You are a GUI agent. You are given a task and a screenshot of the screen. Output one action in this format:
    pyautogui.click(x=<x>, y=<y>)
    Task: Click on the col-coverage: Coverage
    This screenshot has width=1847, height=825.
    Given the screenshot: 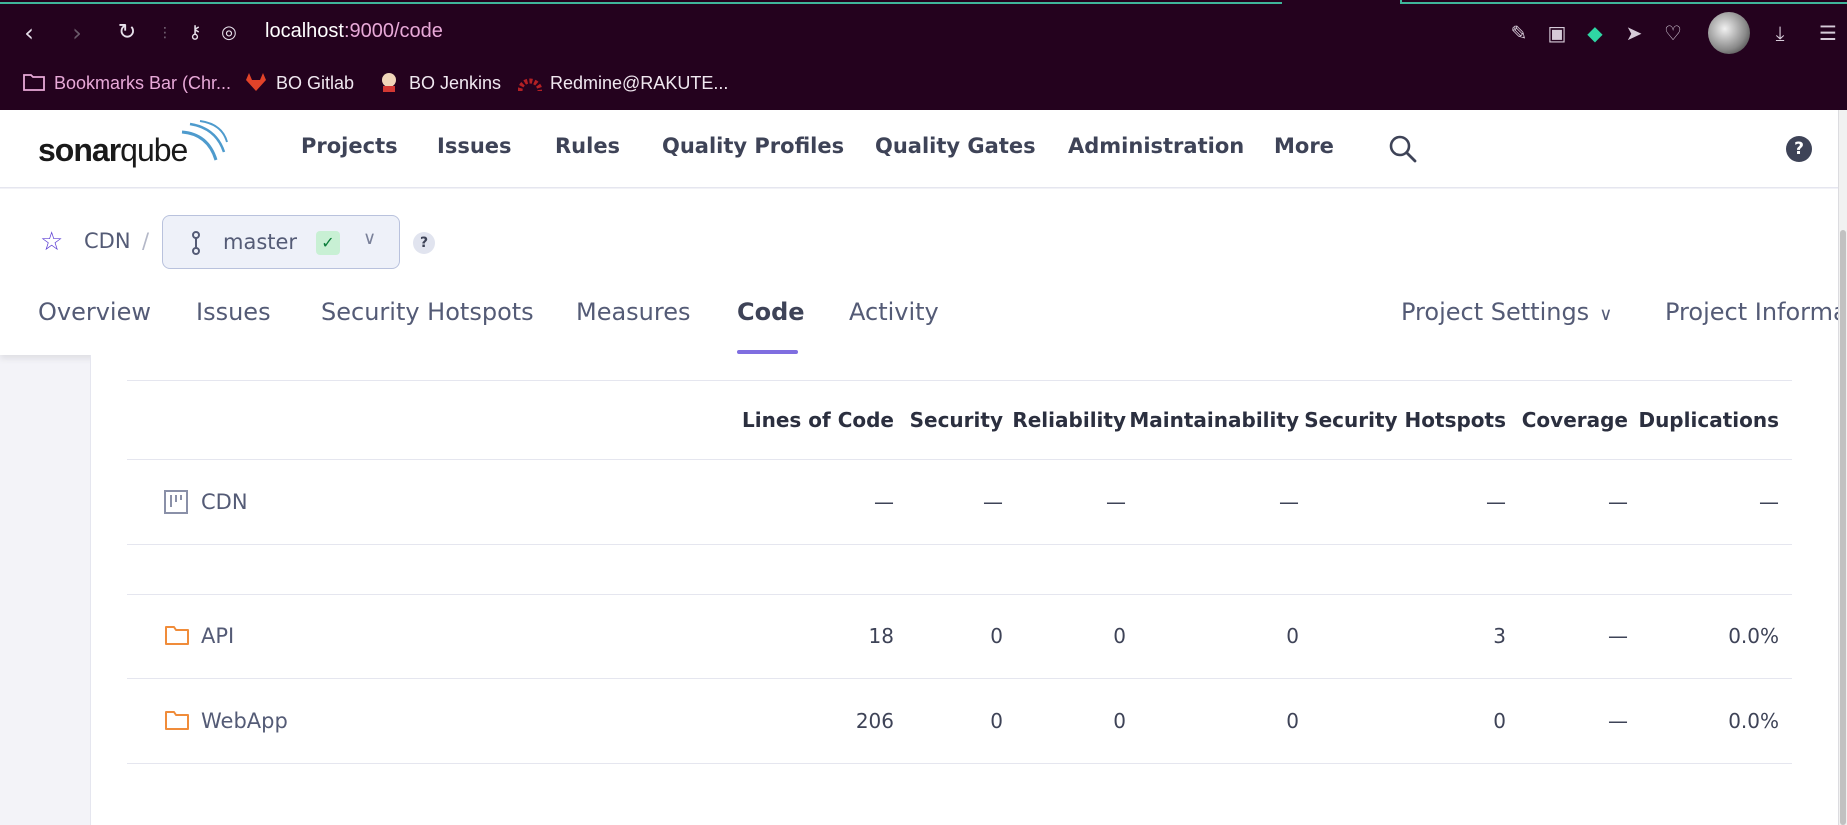 What is the action you would take?
    pyautogui.click(x=1575, y=420)
    